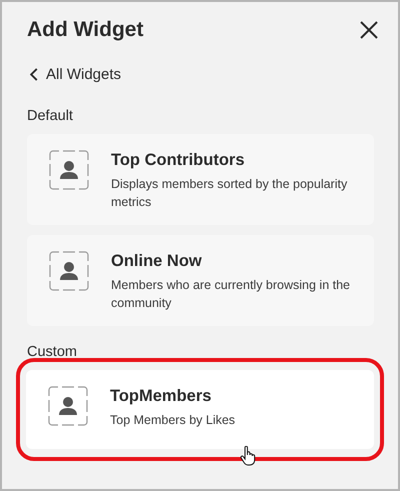 The height and width of the screenshot is (491, 400). Describe the element at coordinates (369, 30) in the screenshot. I see `close-button` at that location.